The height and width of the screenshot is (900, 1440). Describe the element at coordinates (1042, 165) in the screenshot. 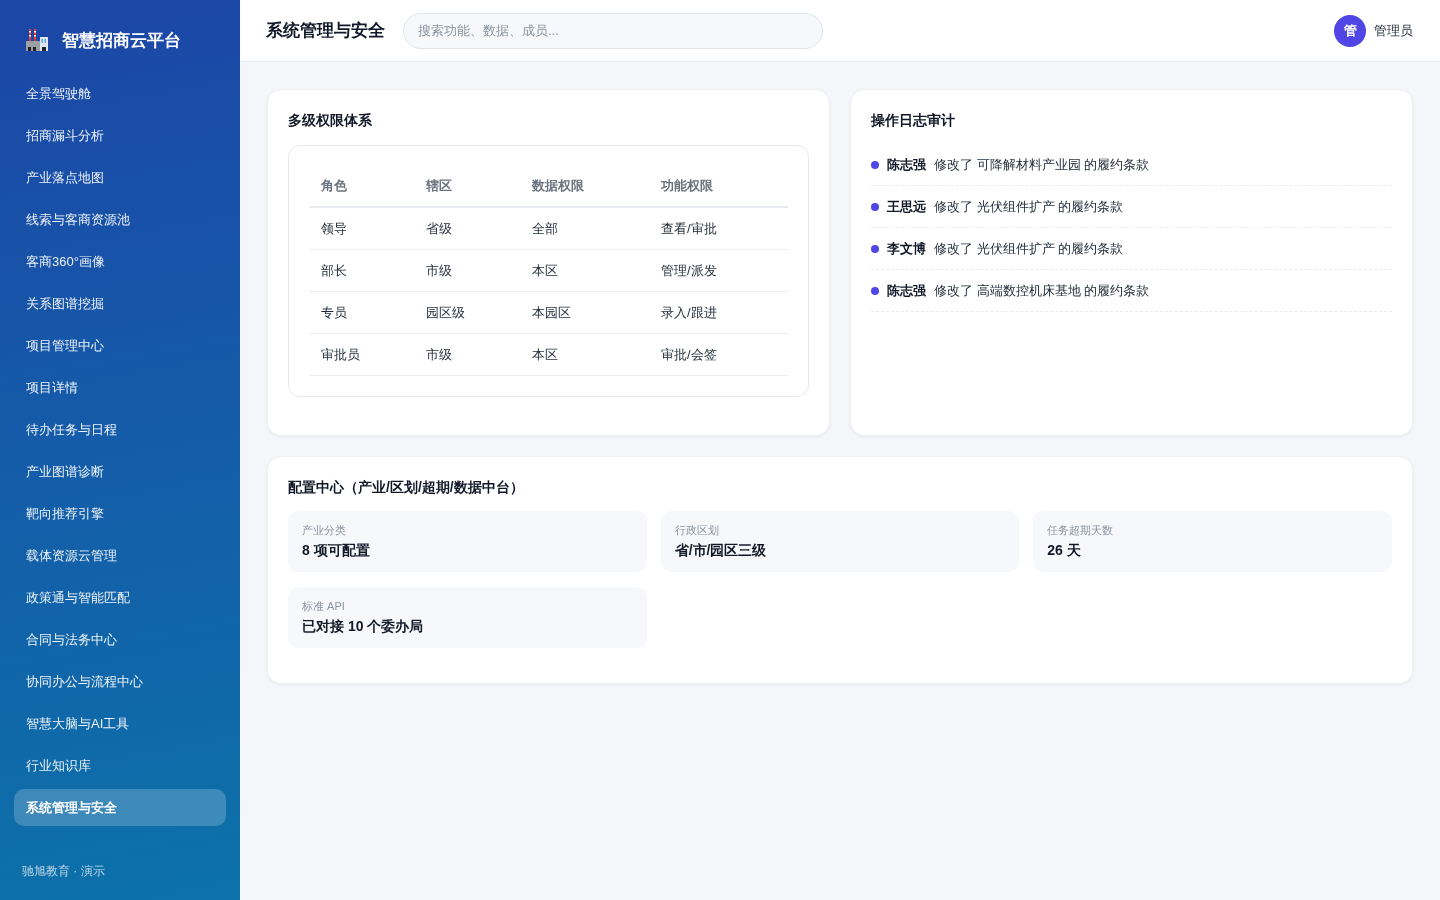

I see `log-message: 修改了 可降解材料产业园 的履约条款` at that location.